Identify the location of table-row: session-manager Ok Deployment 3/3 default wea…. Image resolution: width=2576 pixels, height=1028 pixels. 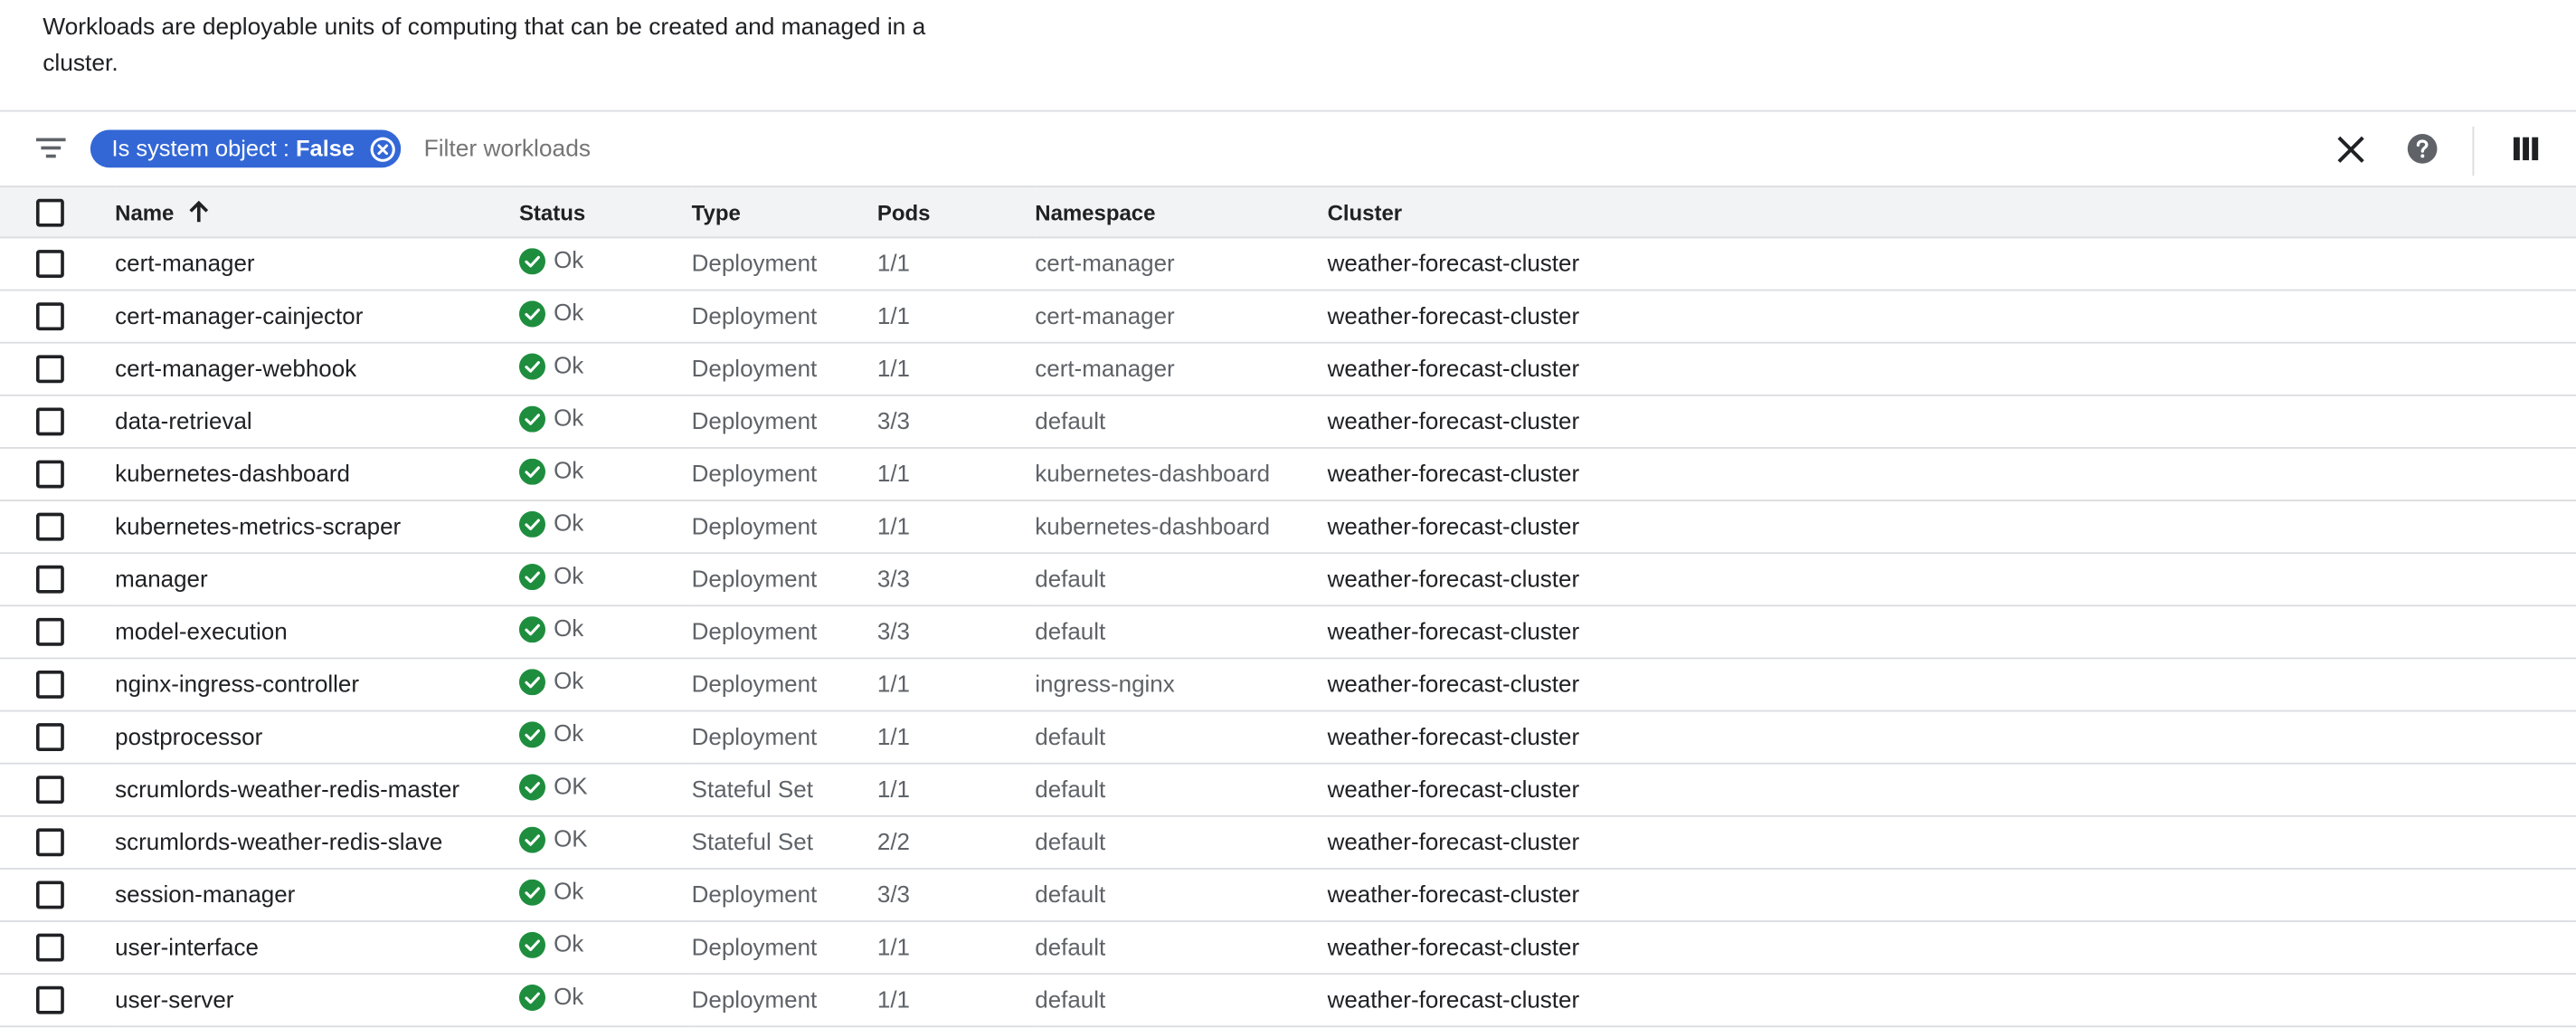
(1288, 896).